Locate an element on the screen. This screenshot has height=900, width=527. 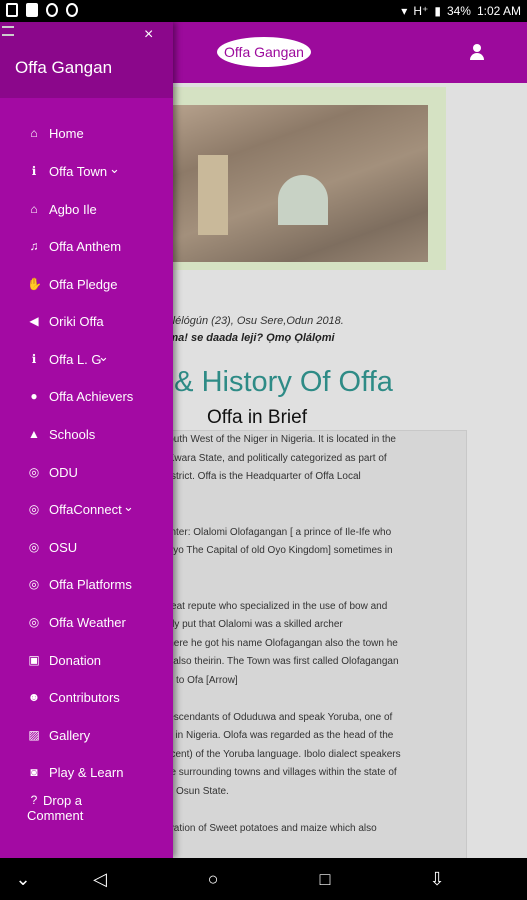
home-icon: ⌂ is located at coordinates (34, 133).